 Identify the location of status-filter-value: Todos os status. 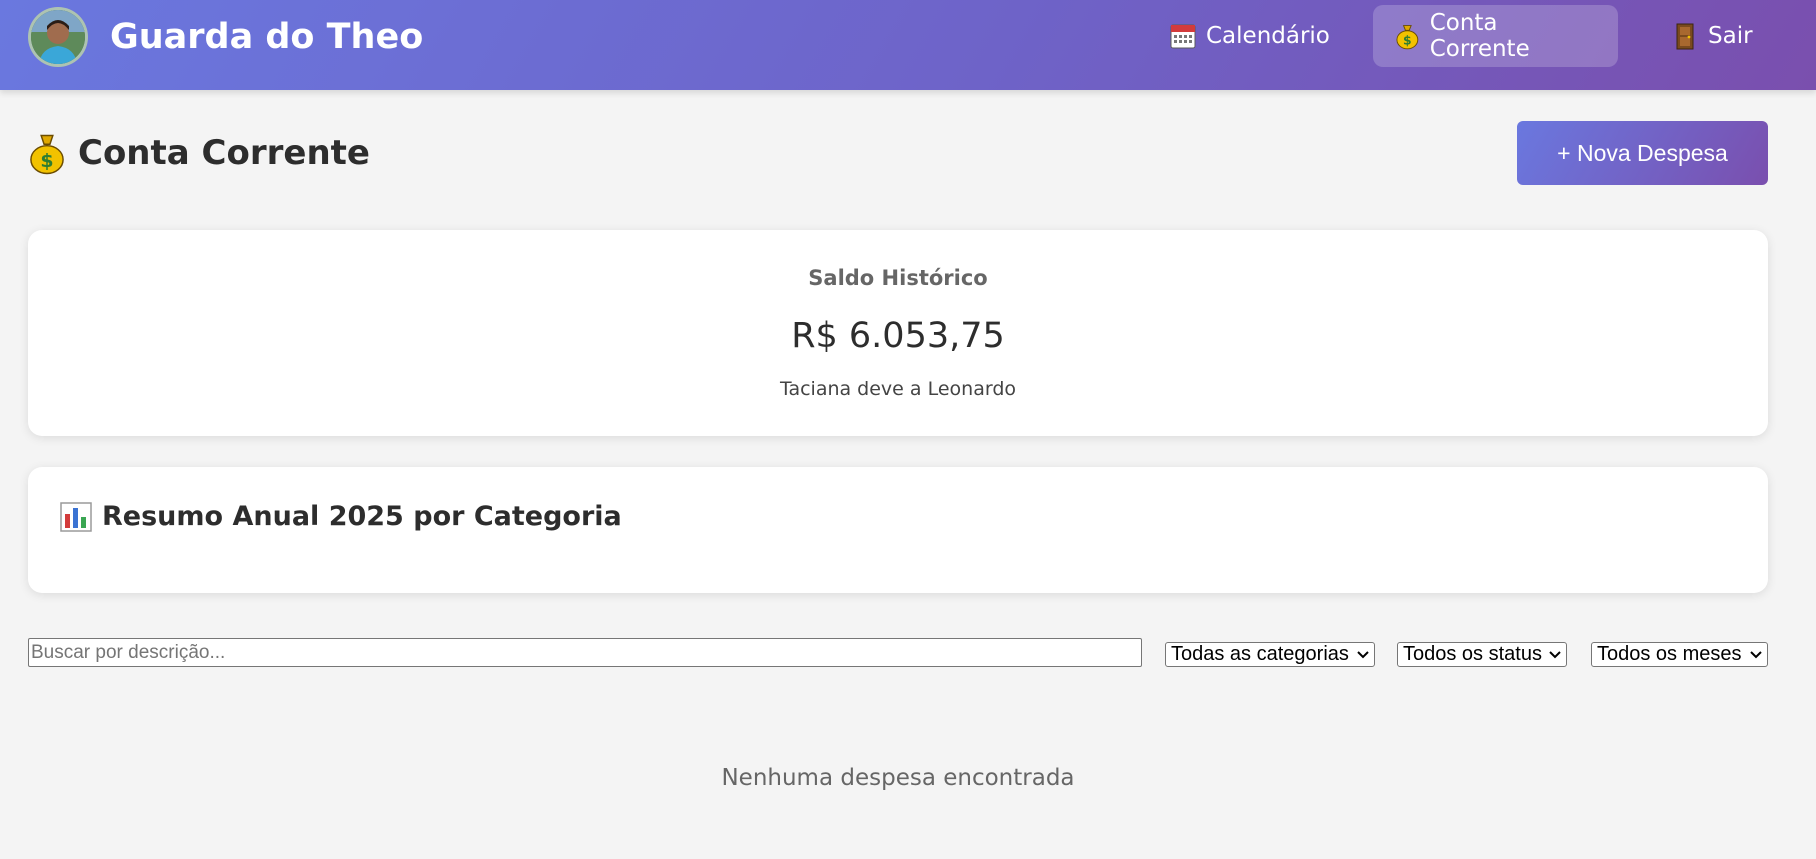
(1472, 654).